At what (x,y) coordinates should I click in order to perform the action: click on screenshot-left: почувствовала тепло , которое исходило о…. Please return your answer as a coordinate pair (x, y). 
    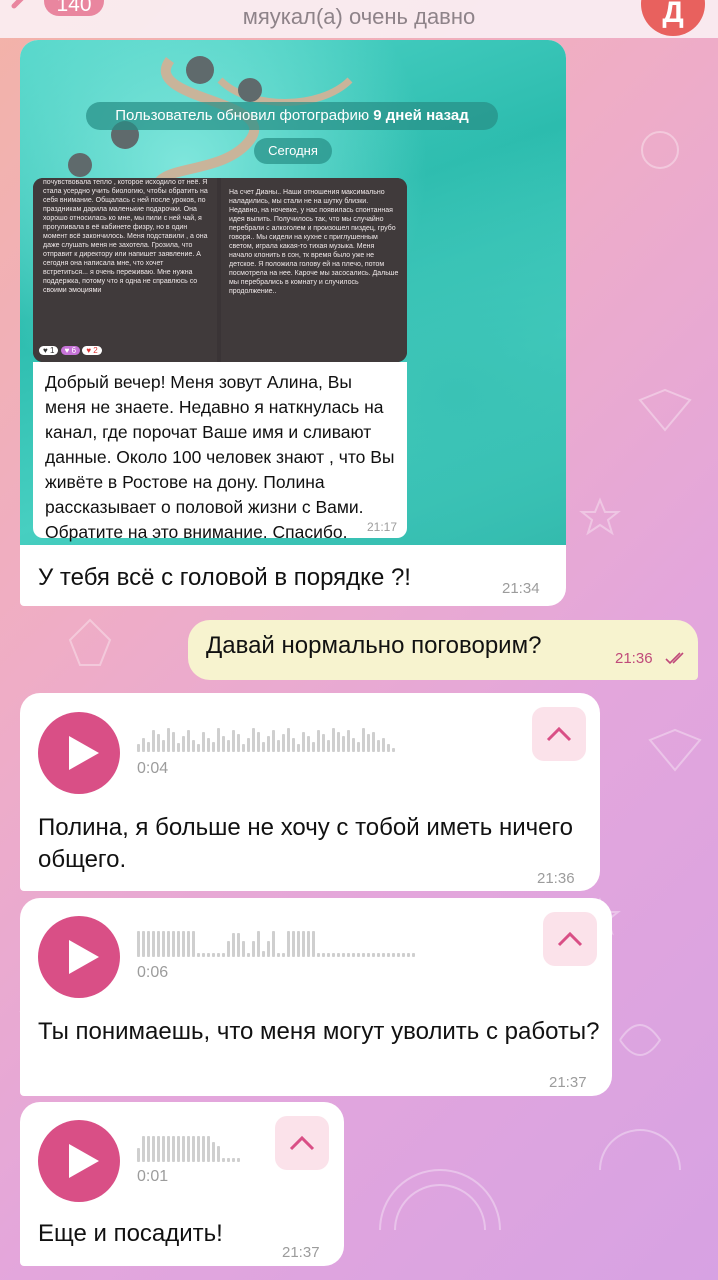
    Looking at the image, I should click on (125, 270).